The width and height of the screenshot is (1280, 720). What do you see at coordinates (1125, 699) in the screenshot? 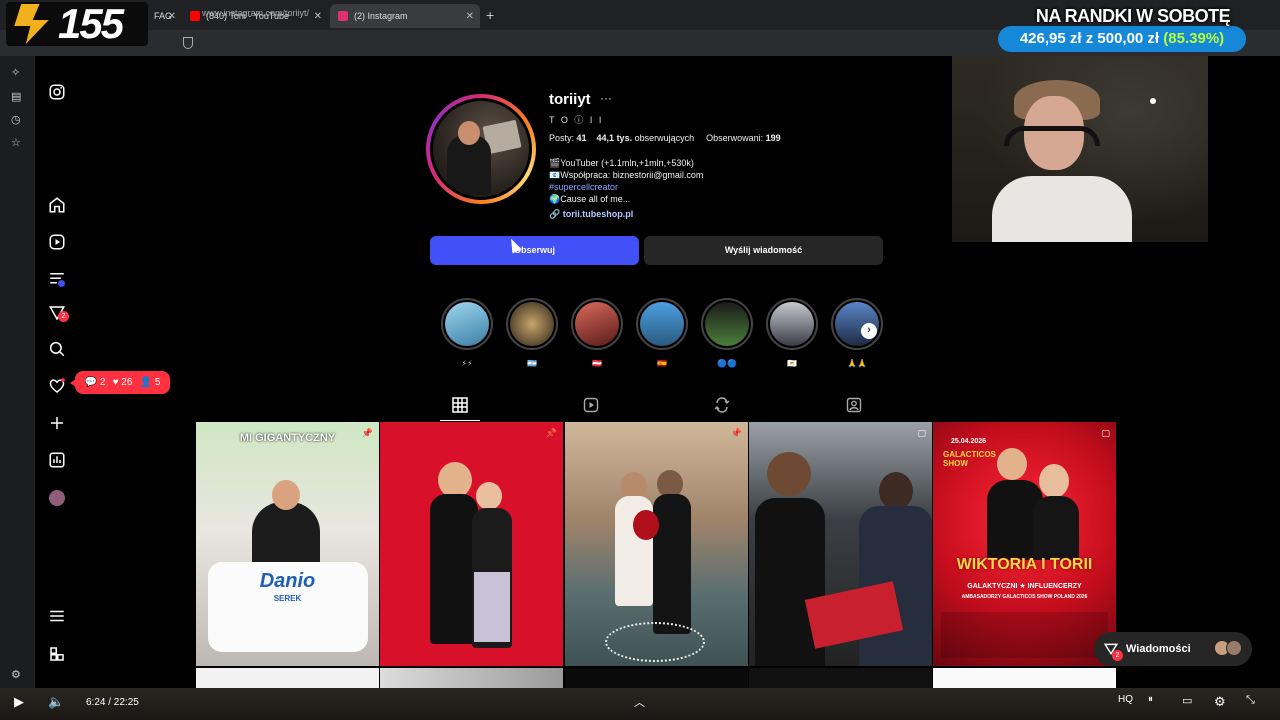
I see `quality-icon: HQ` at bounding box center [1125, 699].